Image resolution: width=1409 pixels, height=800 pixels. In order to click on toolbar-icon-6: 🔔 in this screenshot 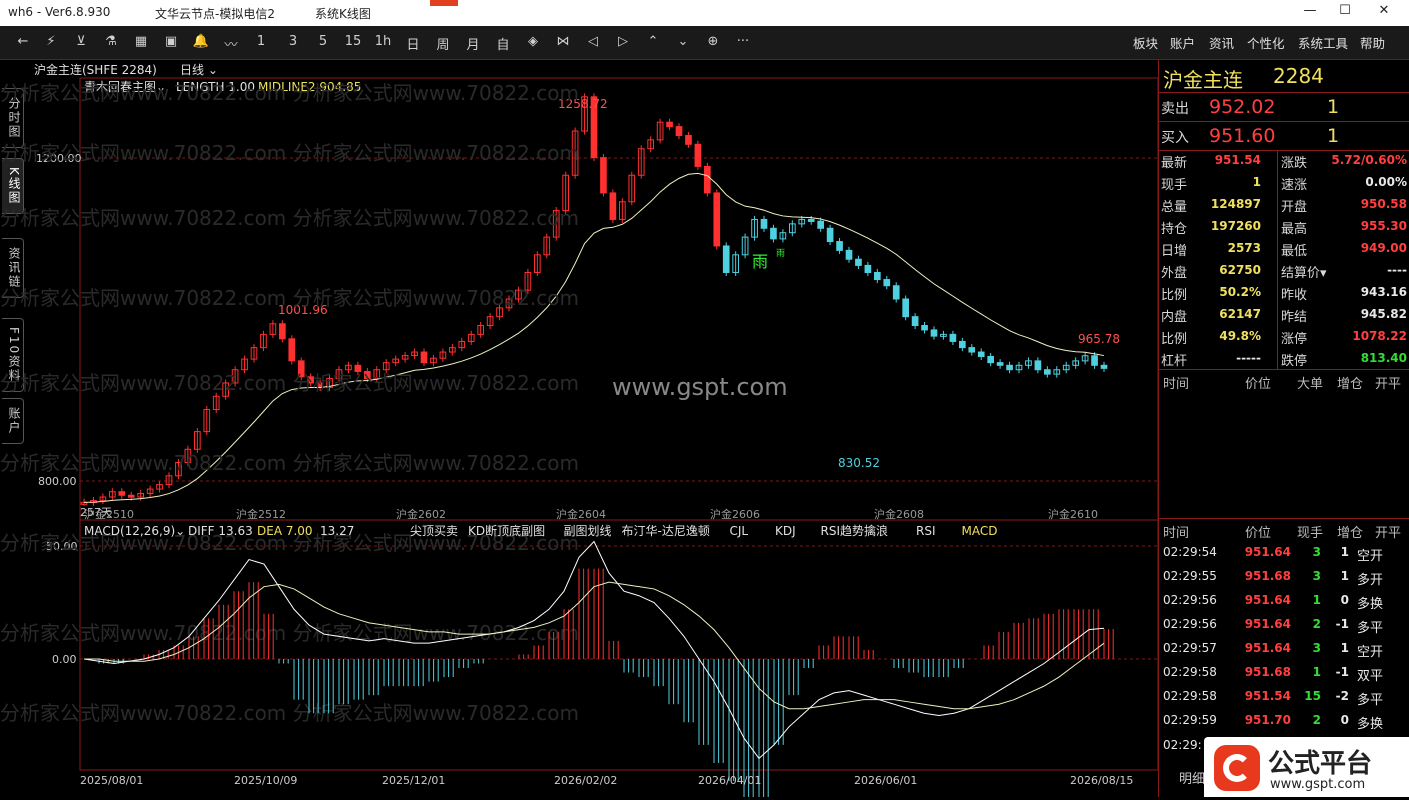, I will do `click(201, 41)`.